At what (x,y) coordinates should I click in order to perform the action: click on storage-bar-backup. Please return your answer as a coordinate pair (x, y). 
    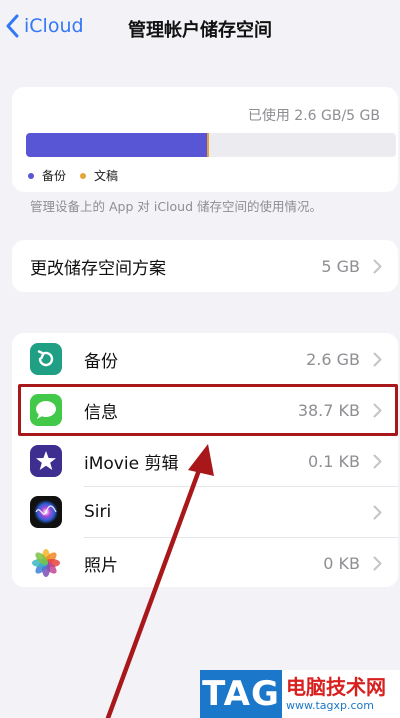
    Looking at the image, I should click on (117, 145).